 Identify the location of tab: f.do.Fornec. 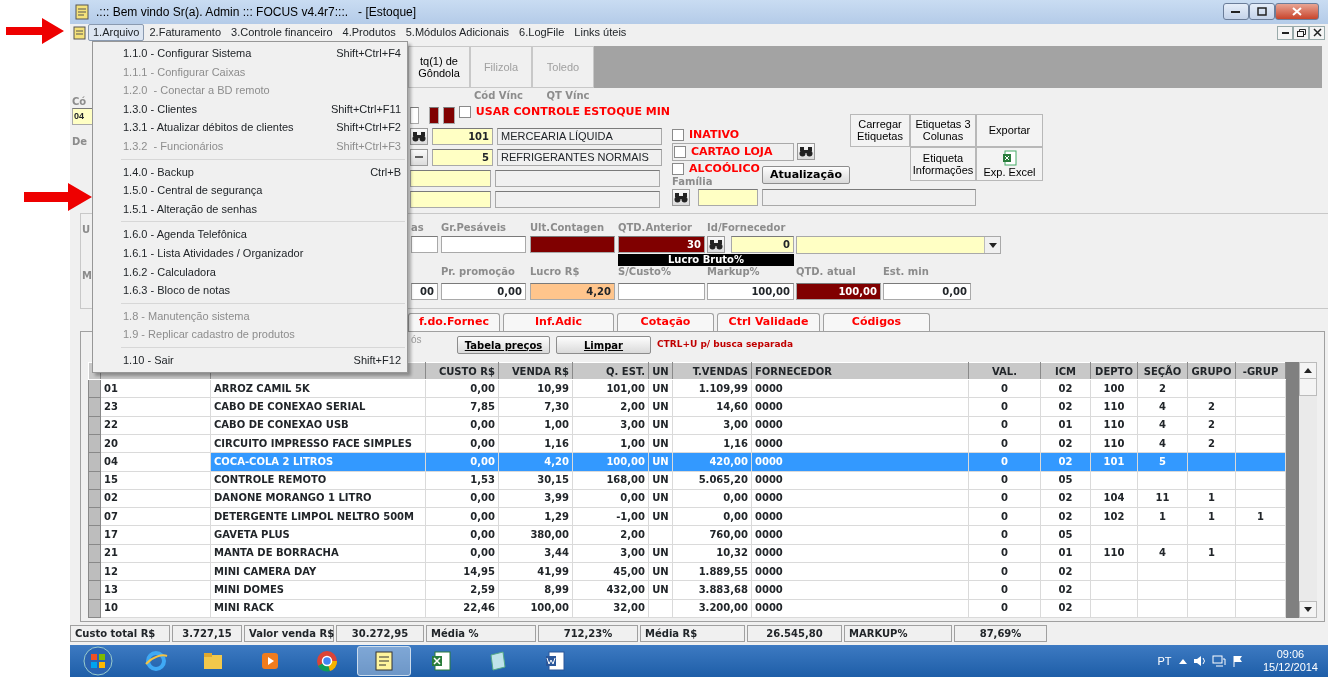
(454, 322).